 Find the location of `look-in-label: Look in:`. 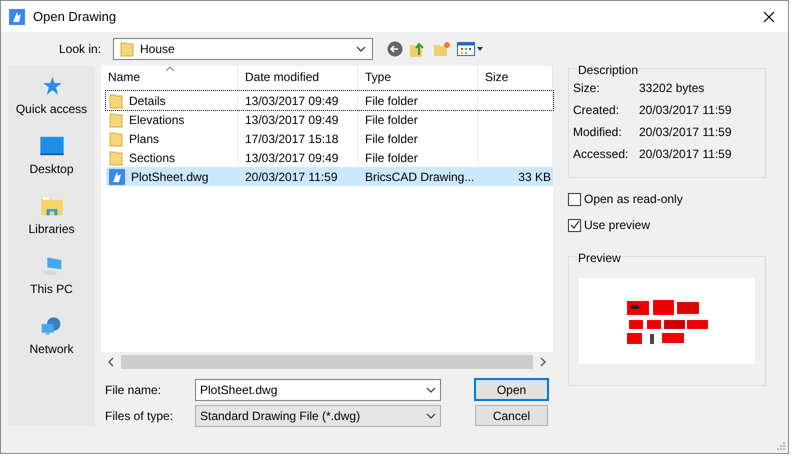

look-in-label: Look in: is located at coordinates (80, 49).